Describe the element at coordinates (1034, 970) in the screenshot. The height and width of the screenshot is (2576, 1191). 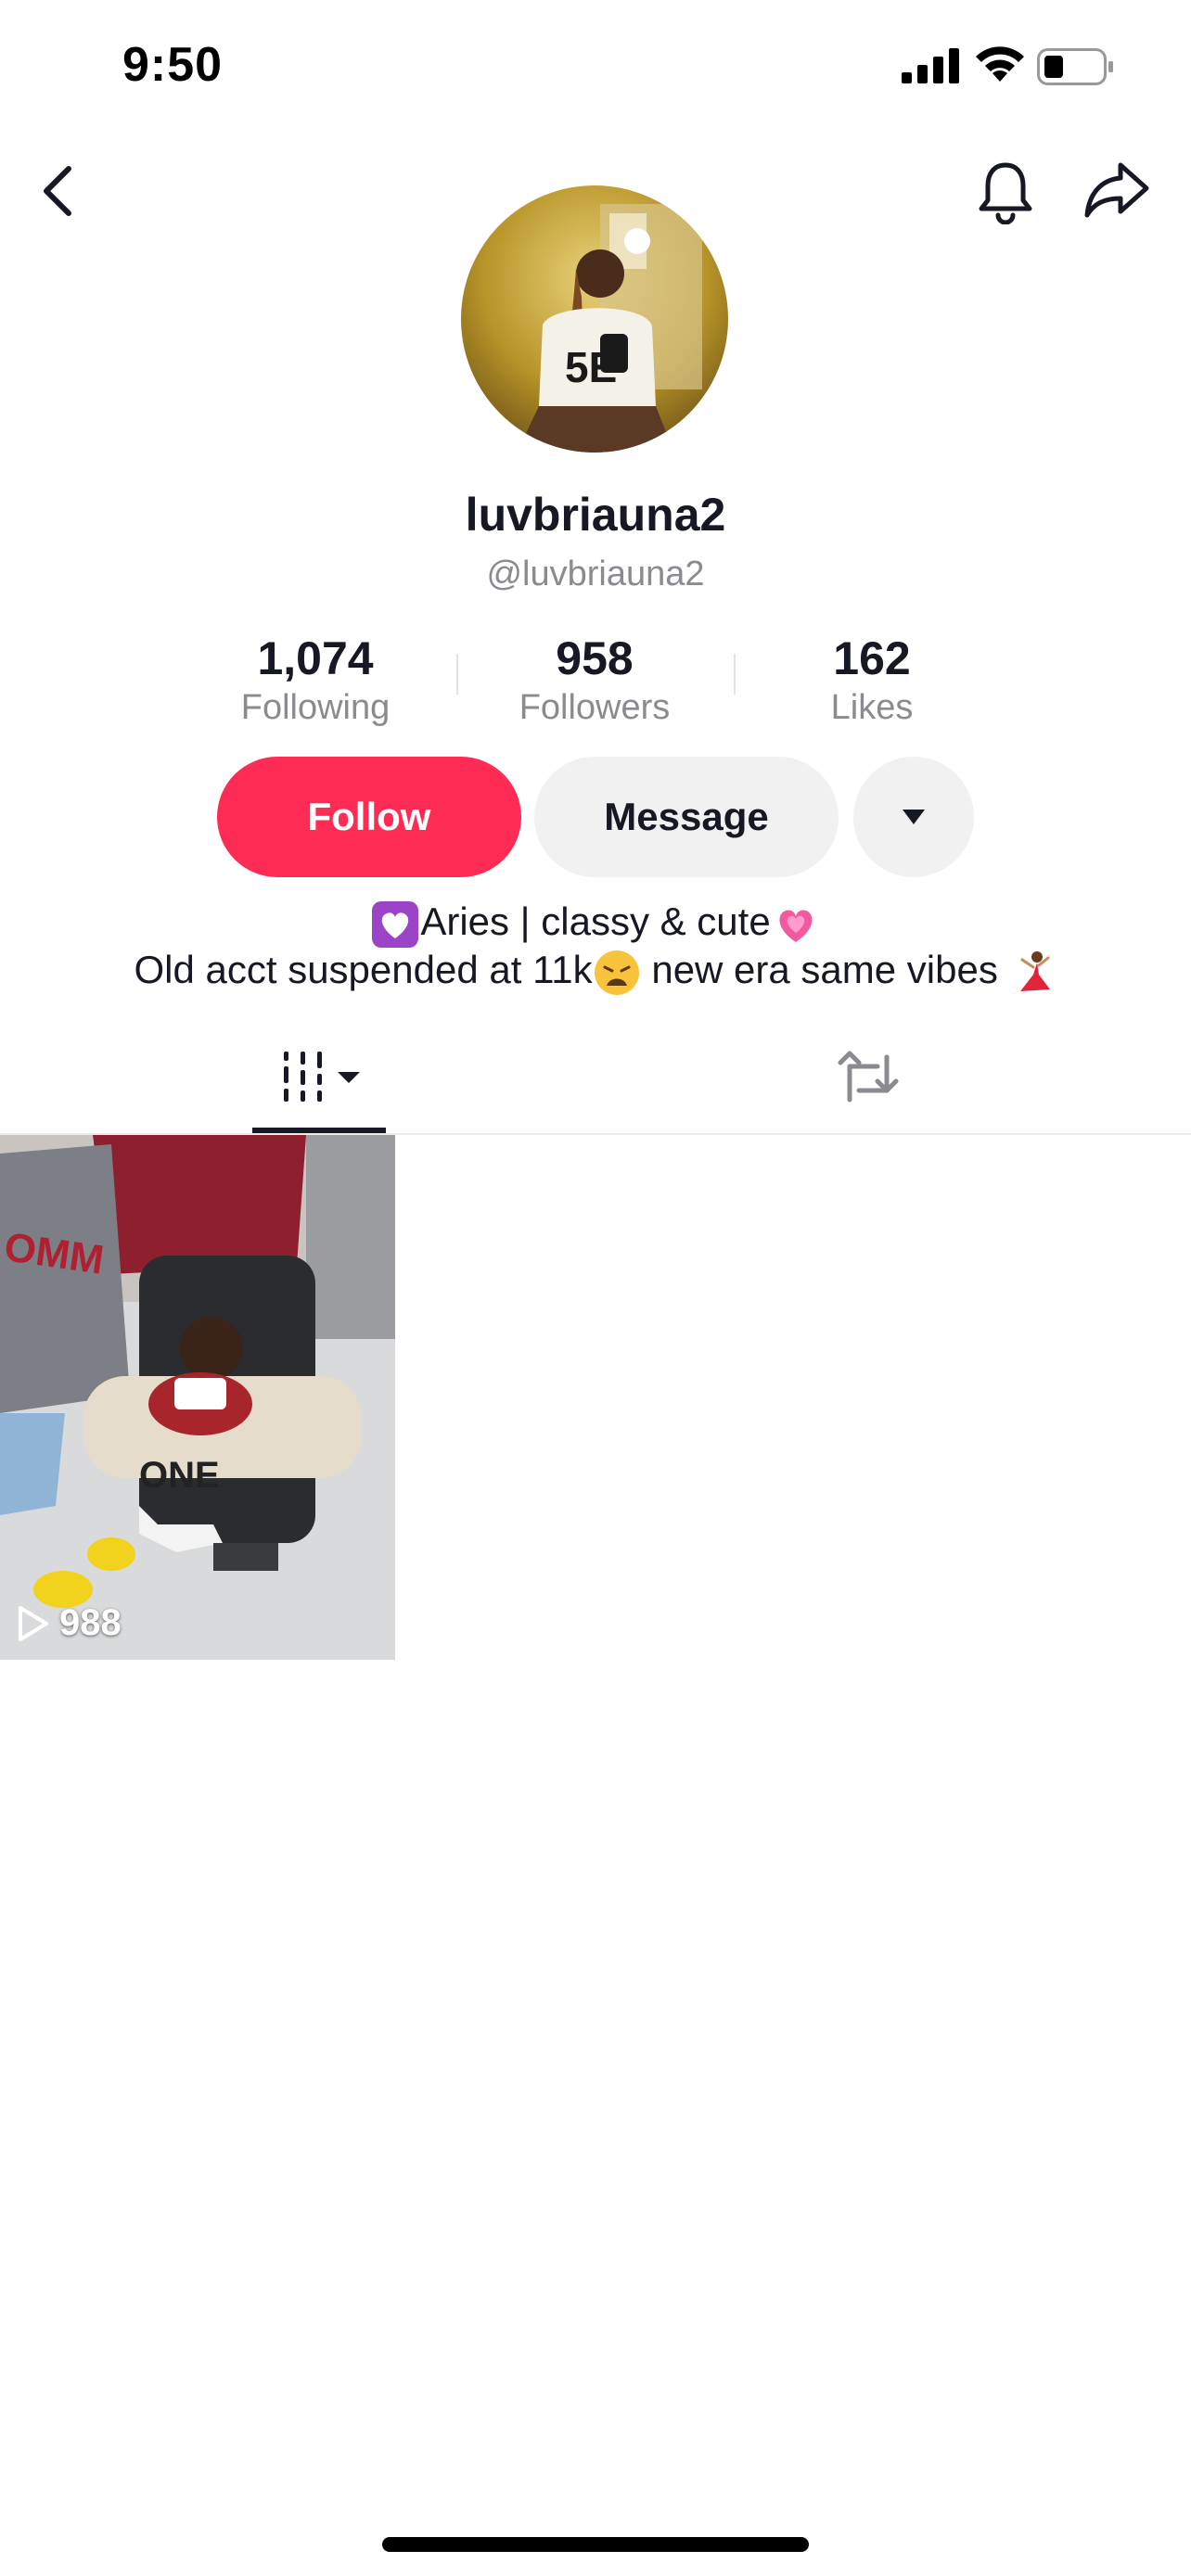
I see `dancer-emoji-icon` at that location.